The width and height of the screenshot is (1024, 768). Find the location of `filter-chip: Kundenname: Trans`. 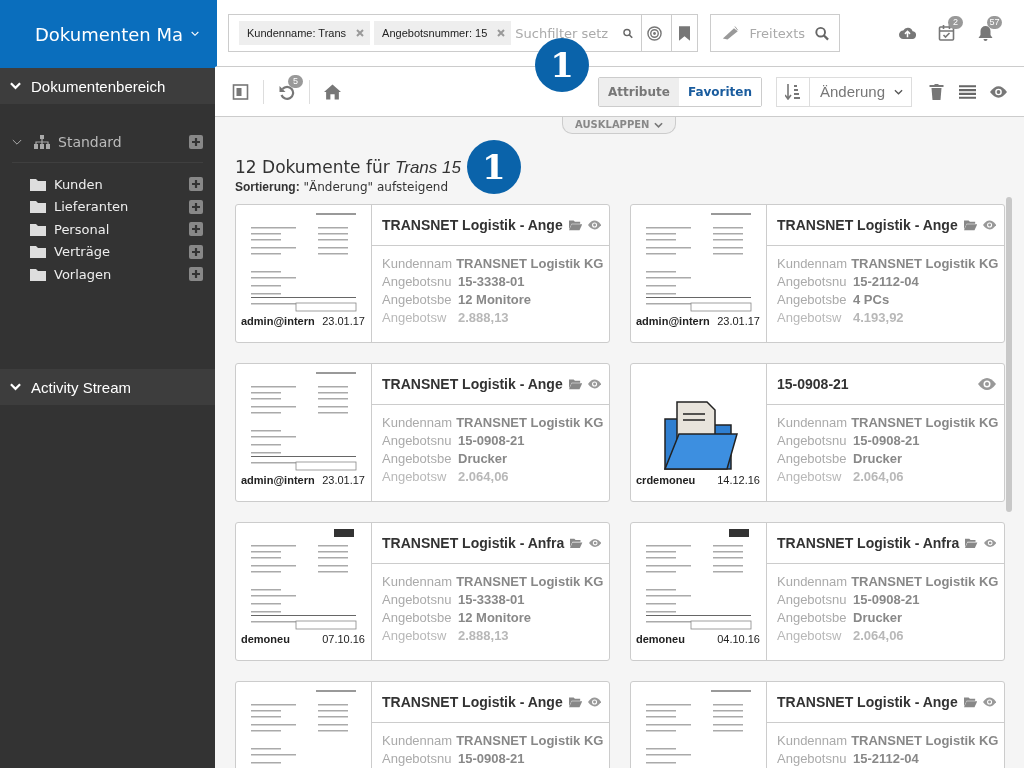

filter-chip: Kundenname: Trans is located at coordinates (305, 33).